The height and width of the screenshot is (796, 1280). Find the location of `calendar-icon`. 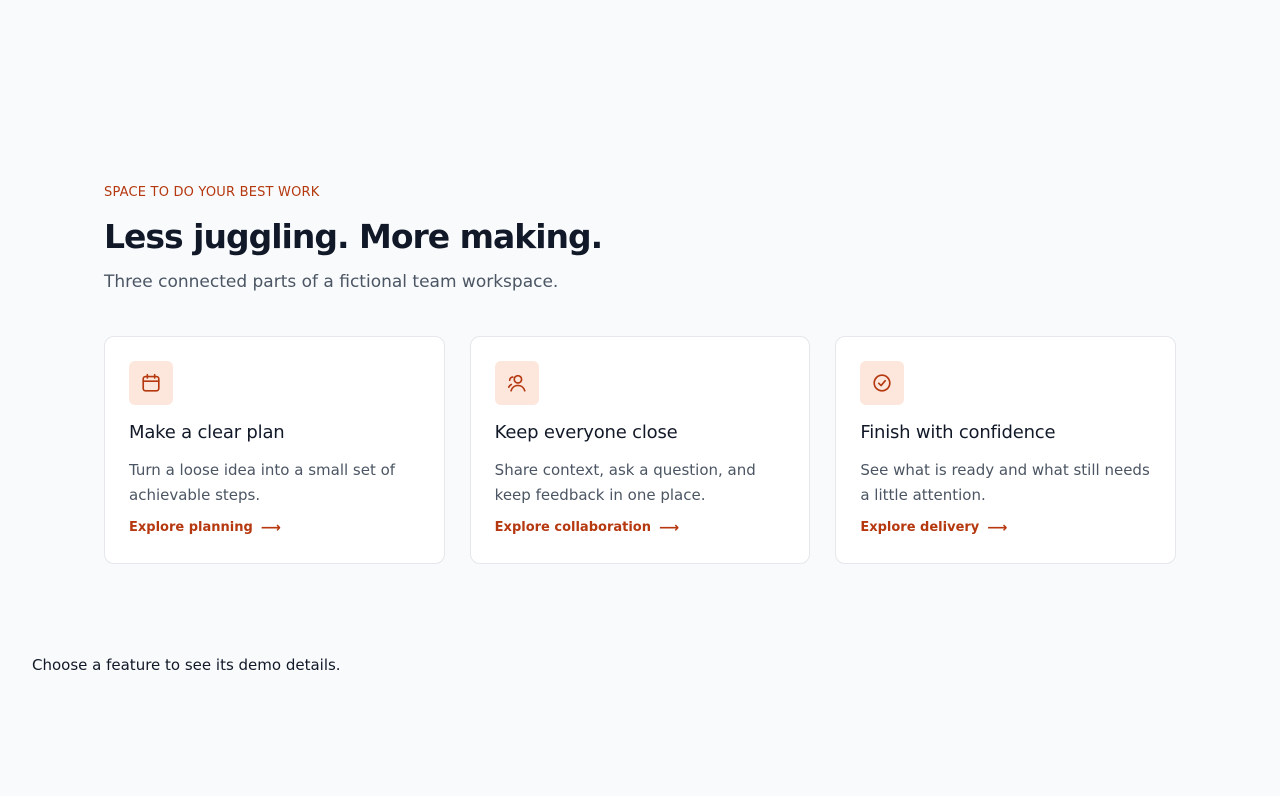

calendar-icon is located at coordinates (151, 383).